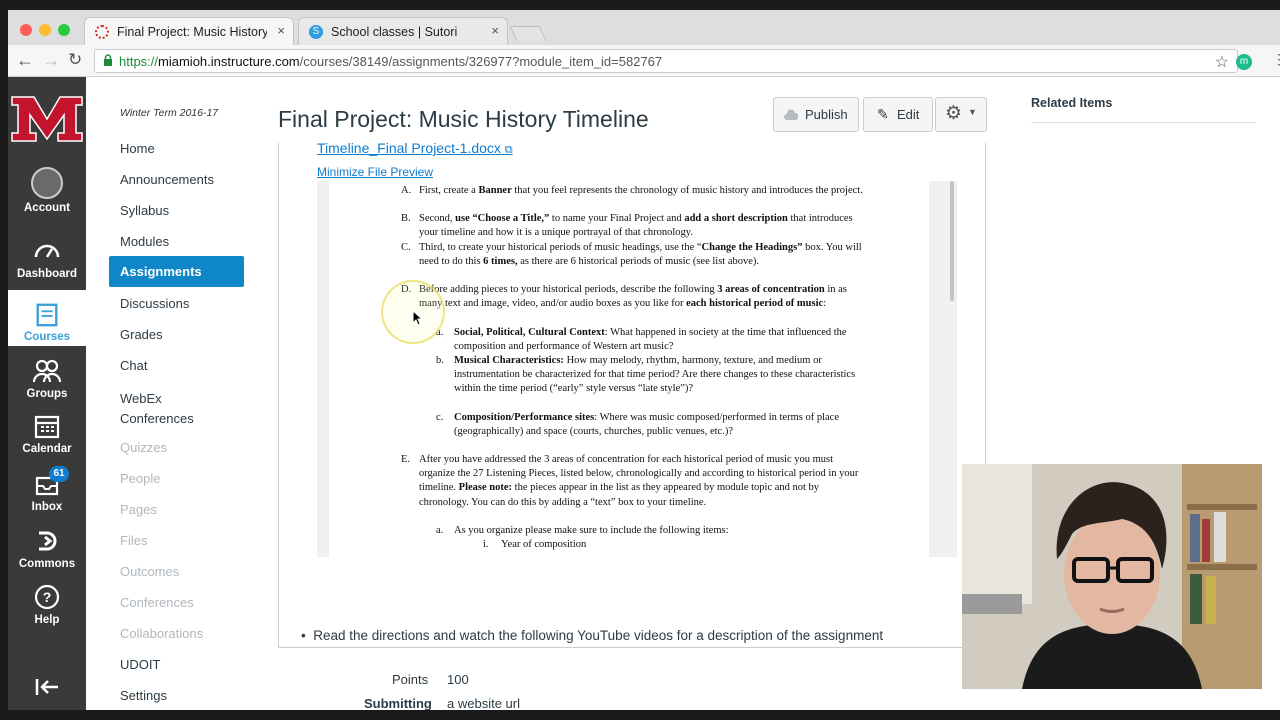  I want to click on extension-icon: m, so click(1244, 62).